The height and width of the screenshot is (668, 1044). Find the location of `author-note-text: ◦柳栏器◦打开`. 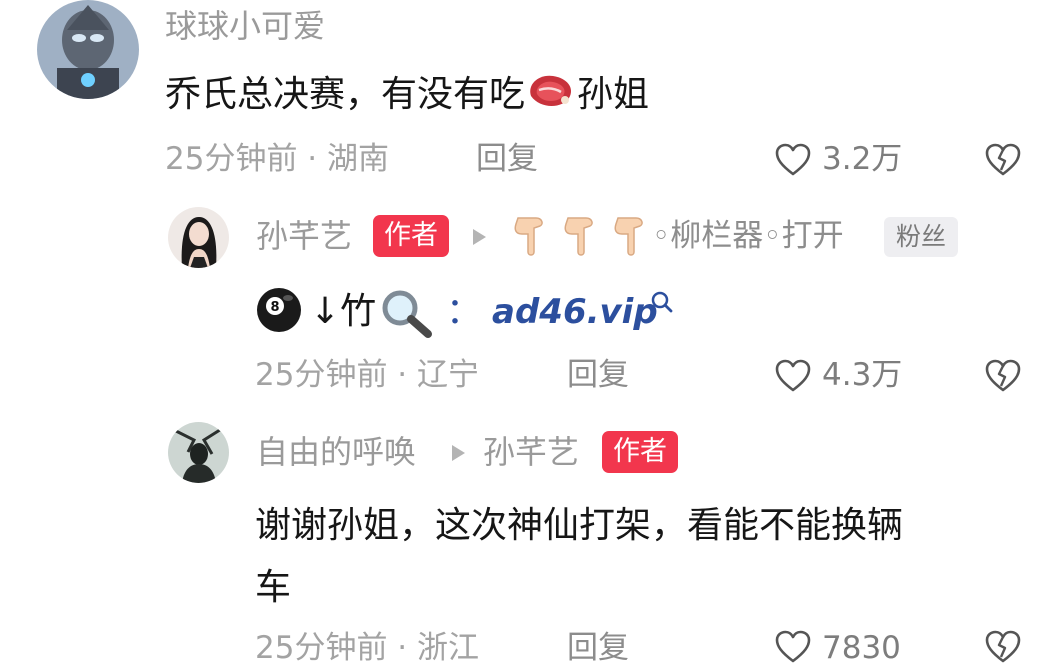

author-note-text: ◦柳栏器◦打开 is located at coordinates (748, 236).